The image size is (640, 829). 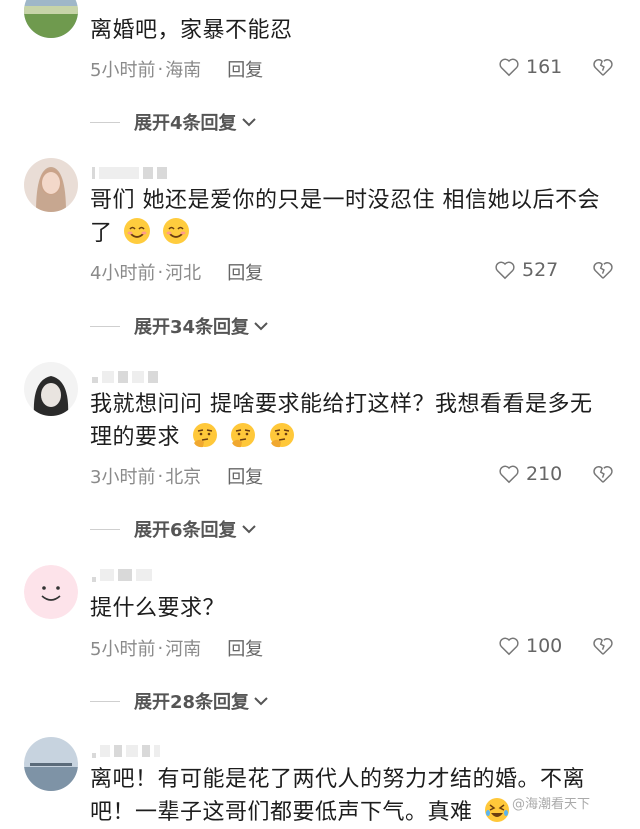 I want to click on comment-location: 河南, so click(x=183, y=649).